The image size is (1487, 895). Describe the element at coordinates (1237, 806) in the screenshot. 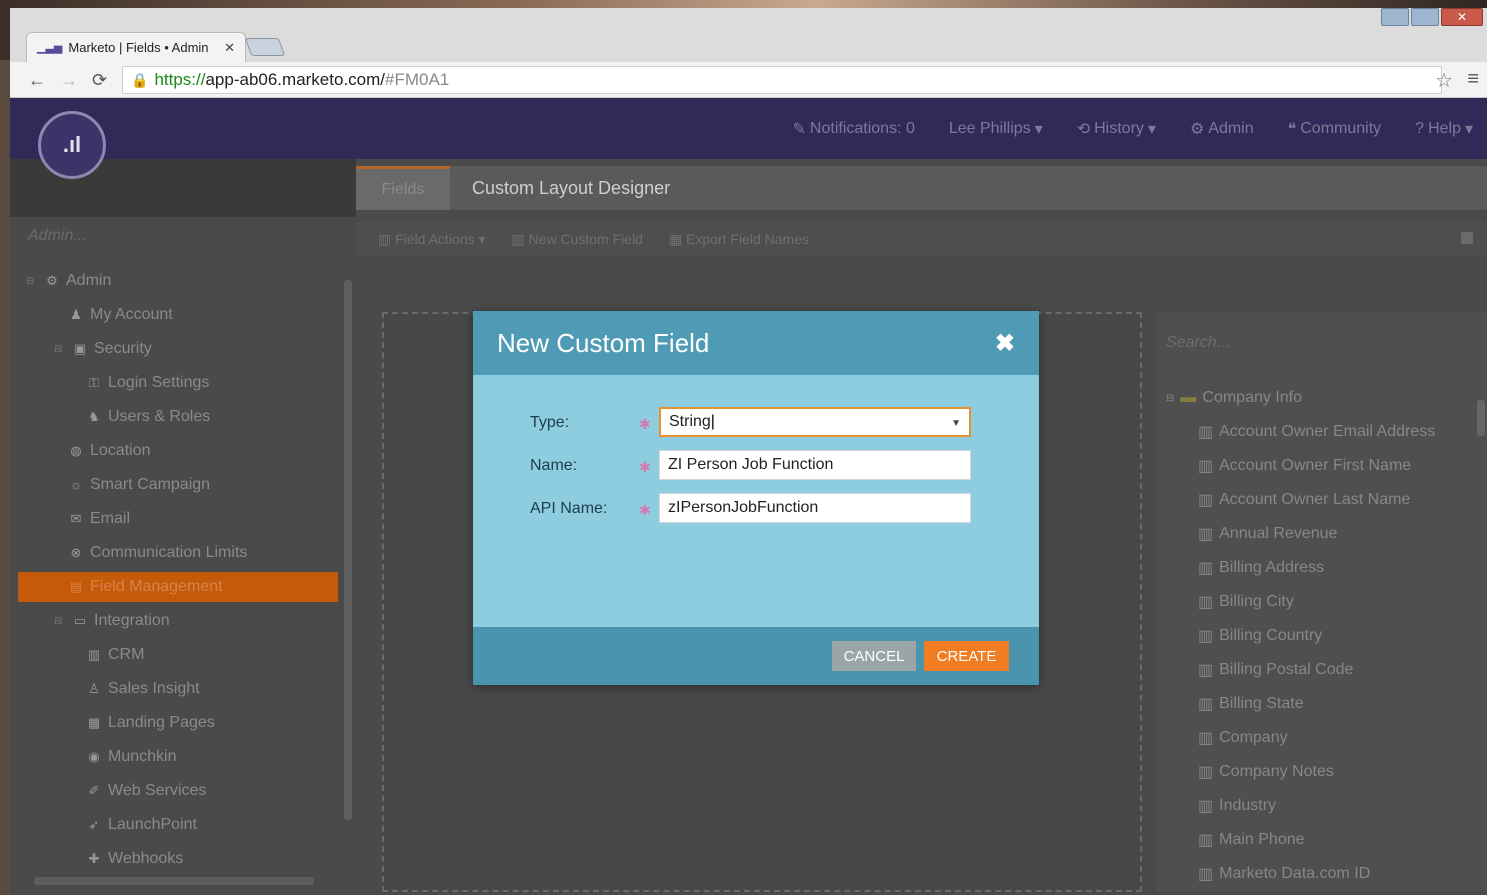

I see `field-item: ▥ Industry` at that location.